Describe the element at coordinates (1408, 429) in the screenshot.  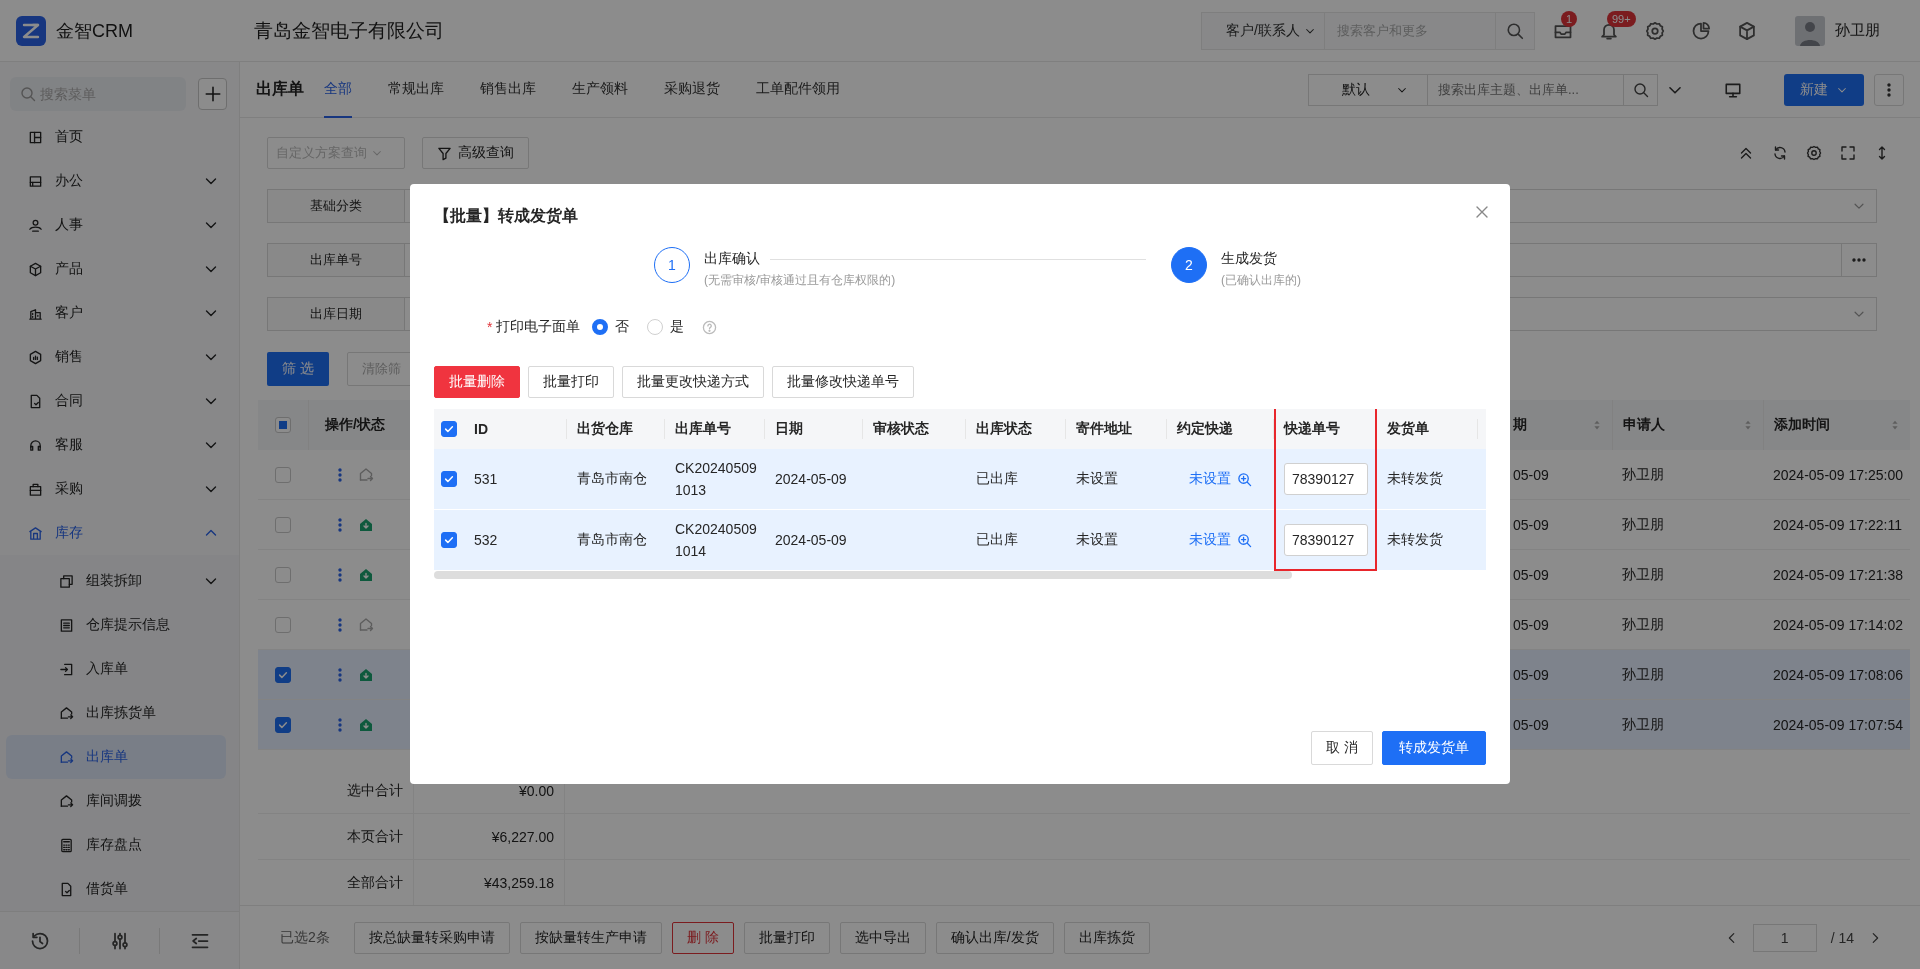
I see `column-header: 发货单` at that location.